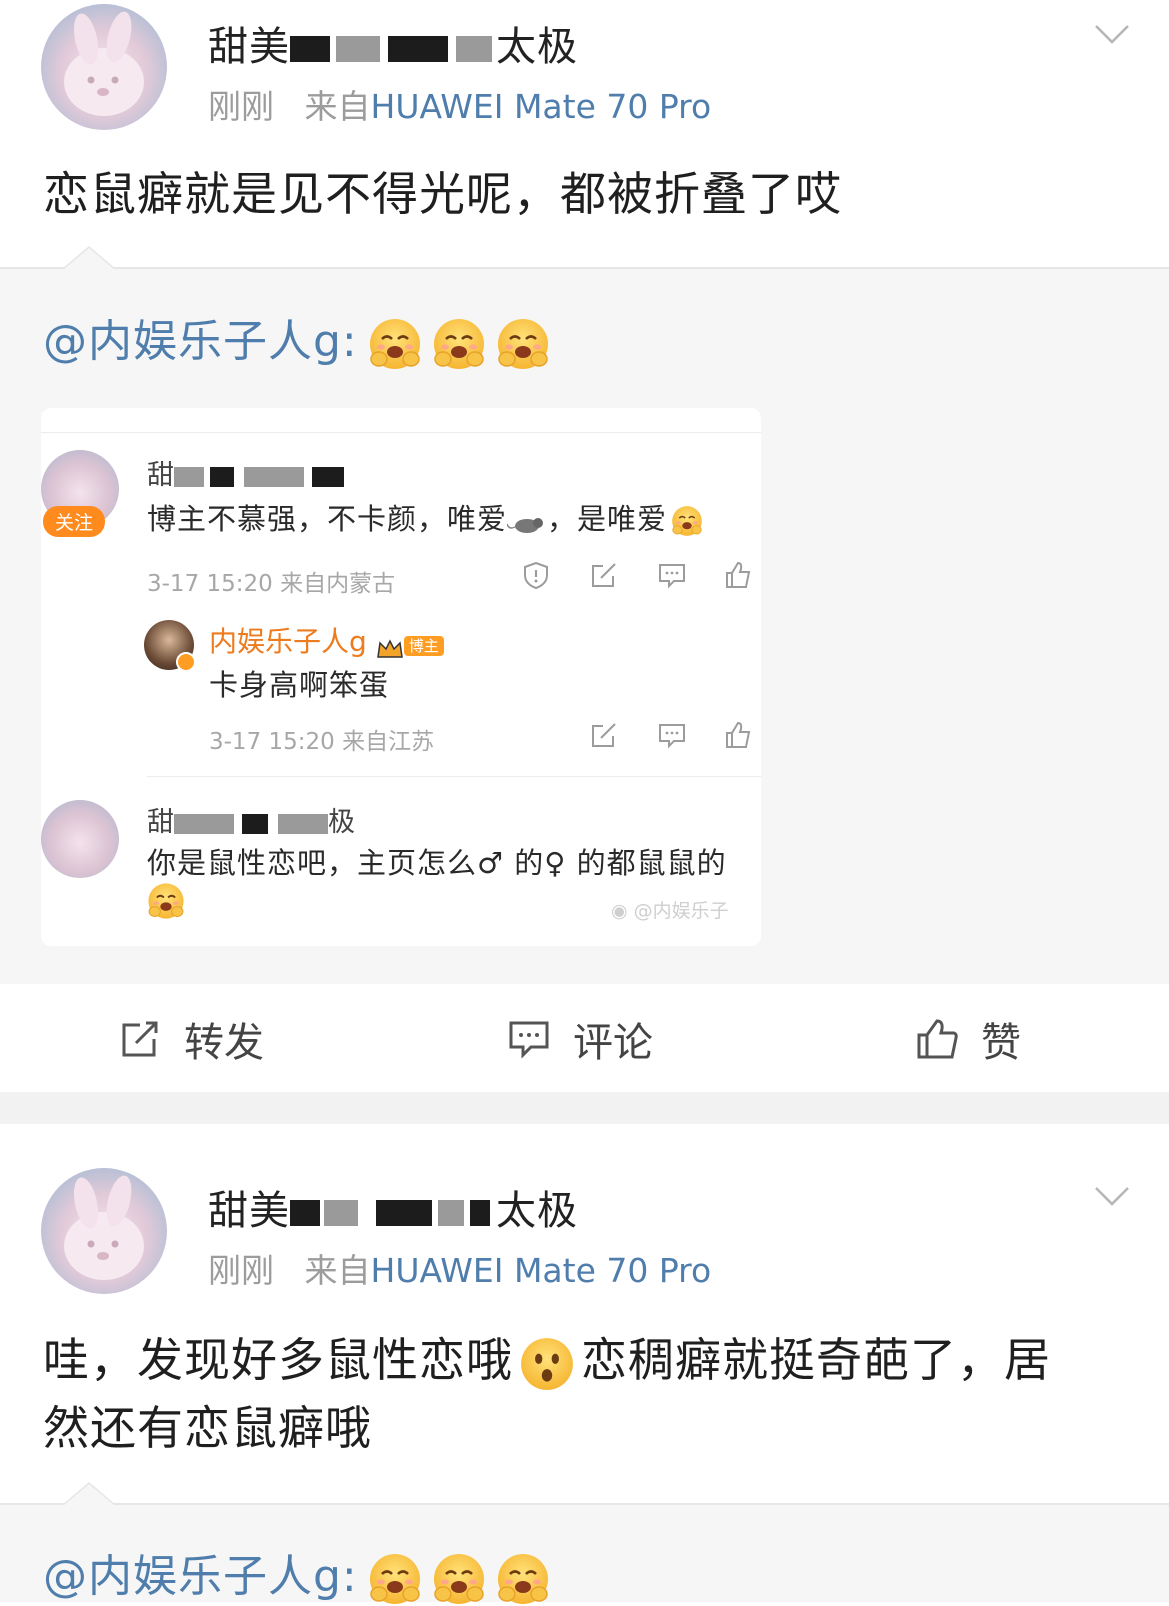 The height and width of the screenshot is (1606, 1169). Describe the element at coordinates (423, 646) in the screenshot. I see `author-badge: 博主` at that location.